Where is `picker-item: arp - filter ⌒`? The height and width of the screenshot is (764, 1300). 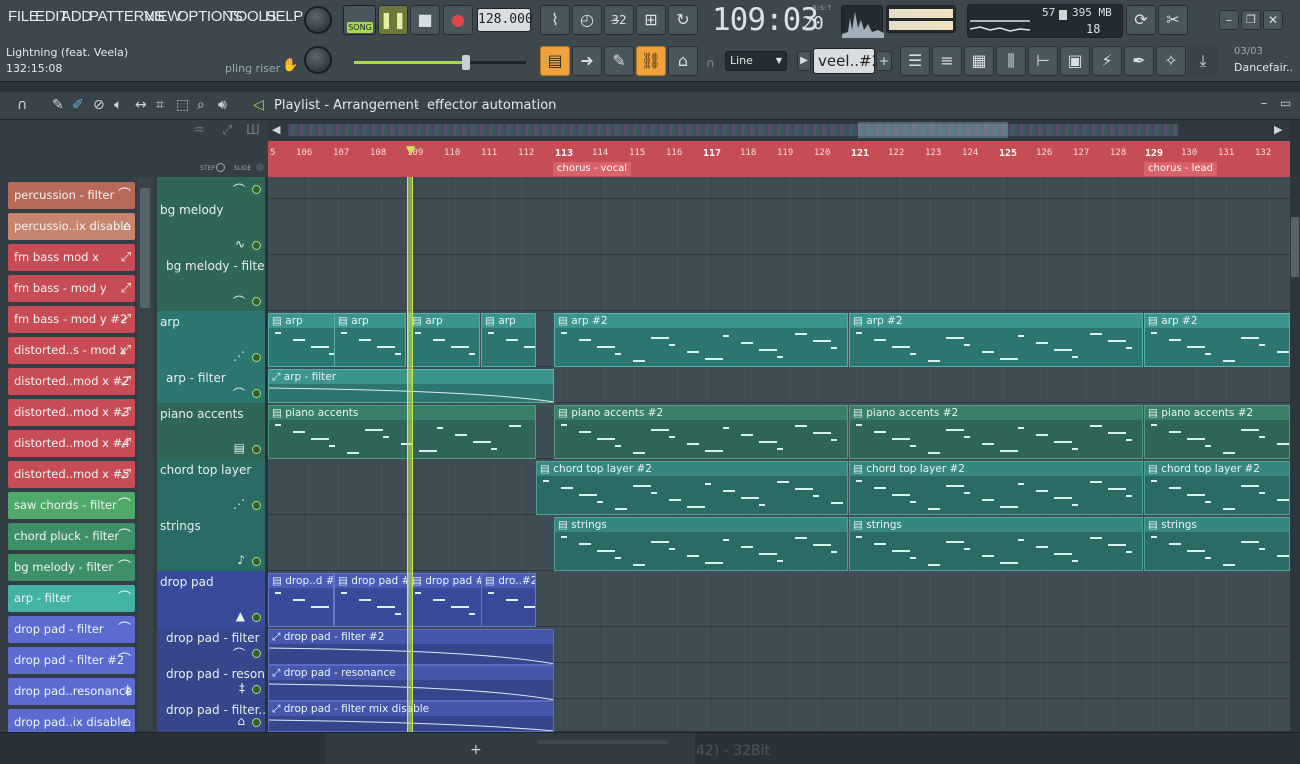 picker-item: arp - filter ⌒ is located at coordinates (71, 598).